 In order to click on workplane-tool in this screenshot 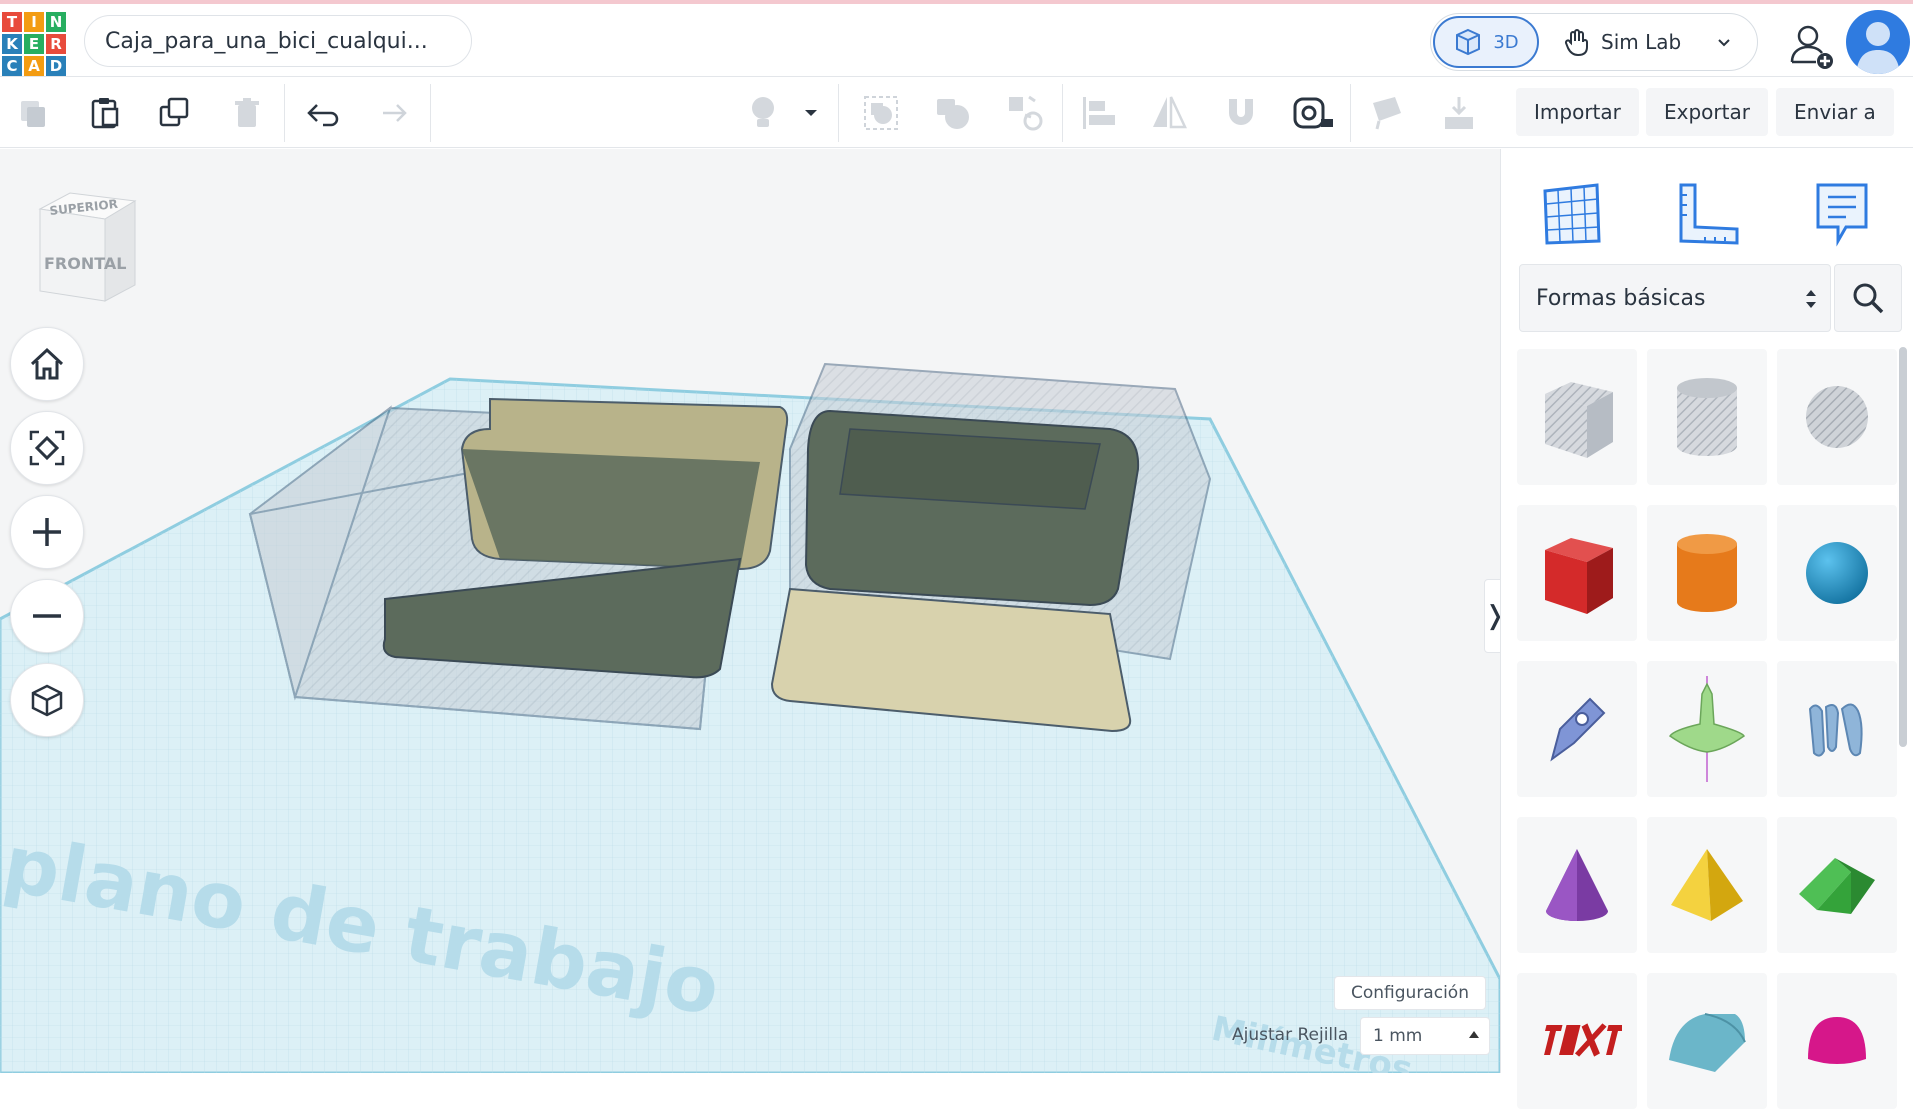, I will do `click(1572, 214)`.